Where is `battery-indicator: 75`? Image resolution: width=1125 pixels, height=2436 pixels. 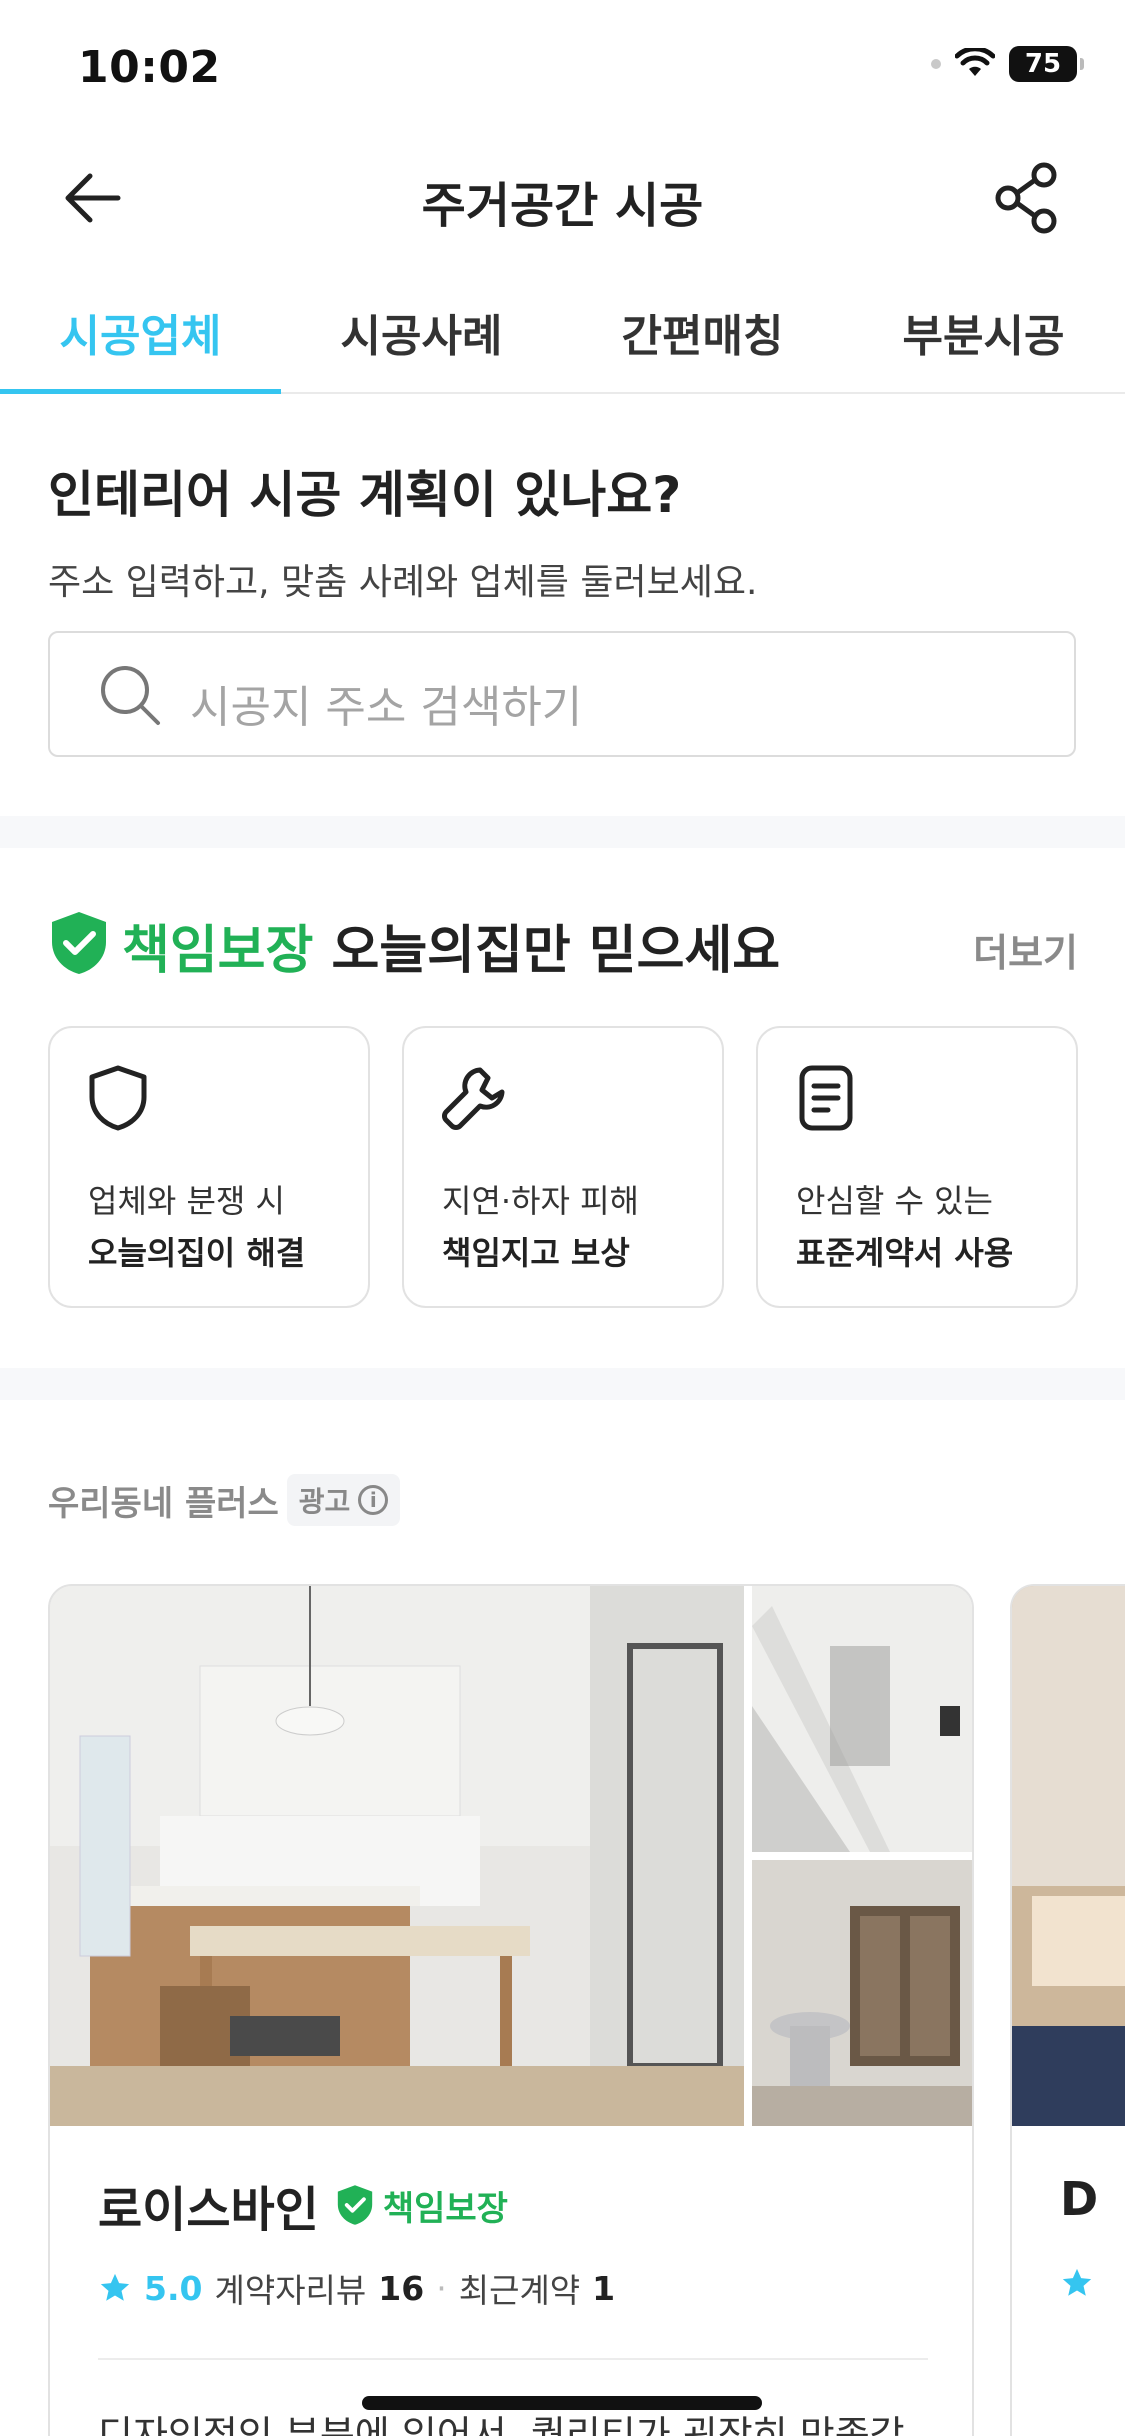 battery-indicator: 75 is located at coordinates (1046, 64).